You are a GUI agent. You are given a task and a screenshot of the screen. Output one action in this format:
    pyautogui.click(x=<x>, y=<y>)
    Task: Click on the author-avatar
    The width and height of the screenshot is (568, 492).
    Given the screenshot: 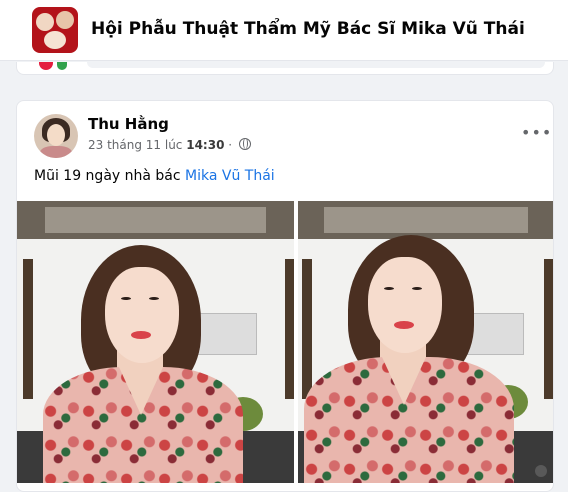 What is the action you would take?
    pyautogui.click(x=56, y=136)
    